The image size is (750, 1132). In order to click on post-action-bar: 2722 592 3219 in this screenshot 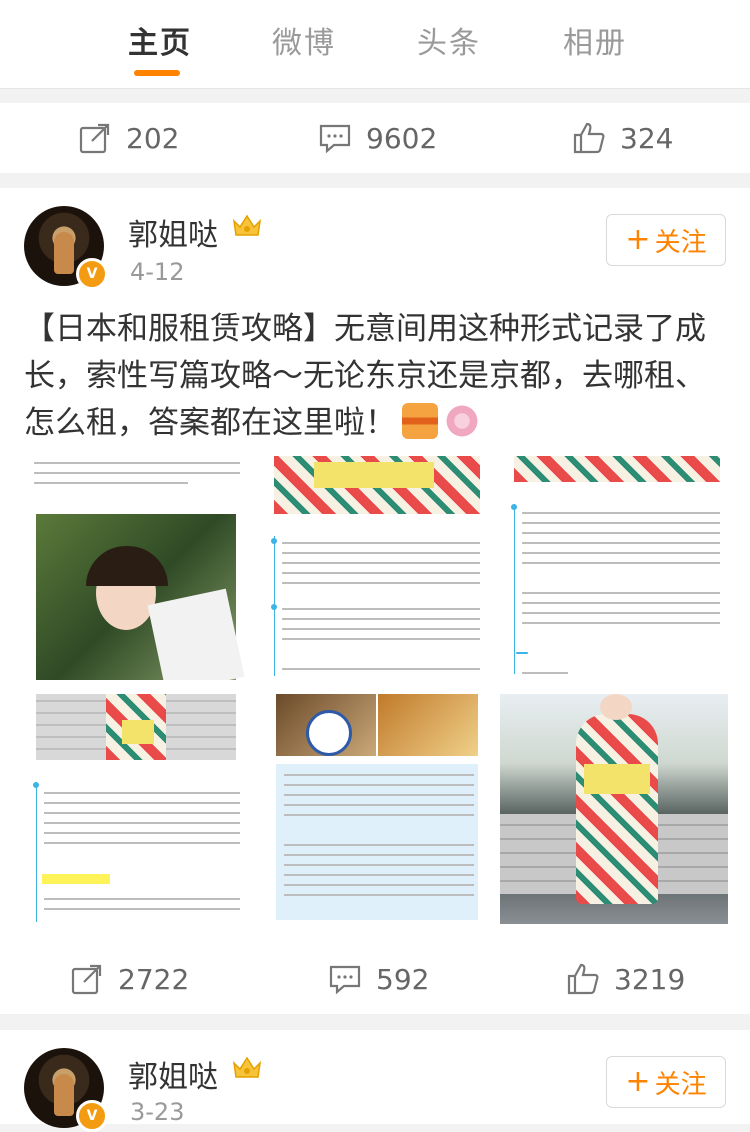, I will do `click(375, 979)`.